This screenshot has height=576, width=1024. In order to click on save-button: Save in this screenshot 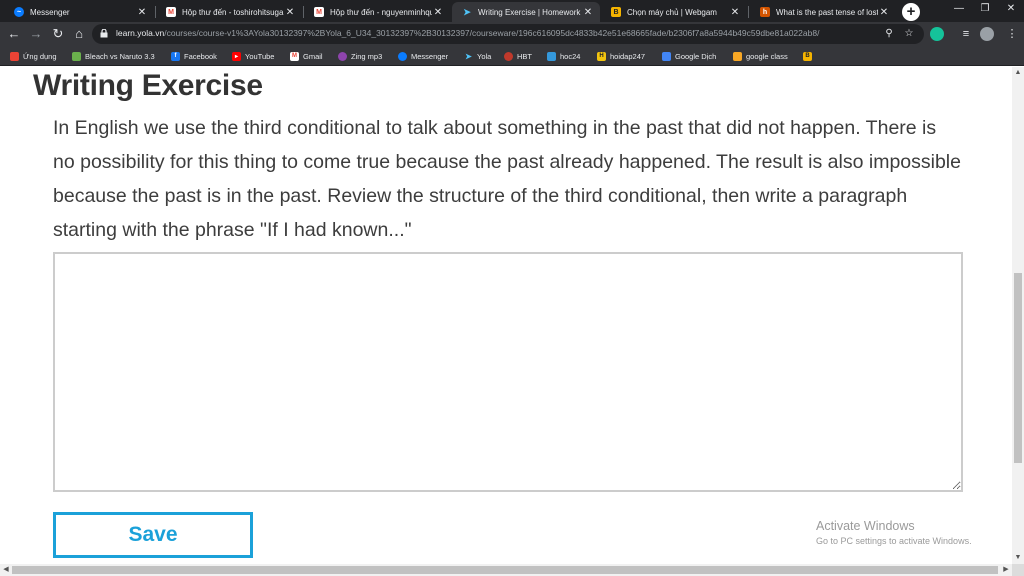, I will do `click(153, 535)`.